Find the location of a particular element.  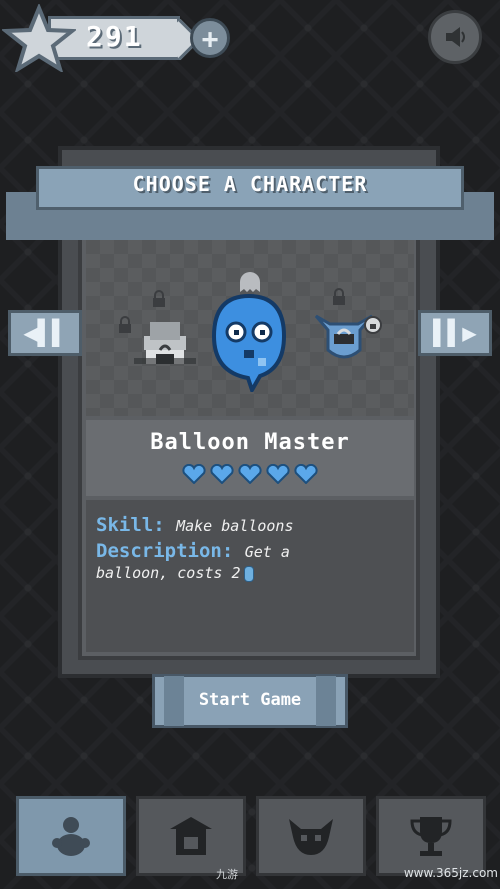

plus-icon: + is located at coordinates (210, 38).